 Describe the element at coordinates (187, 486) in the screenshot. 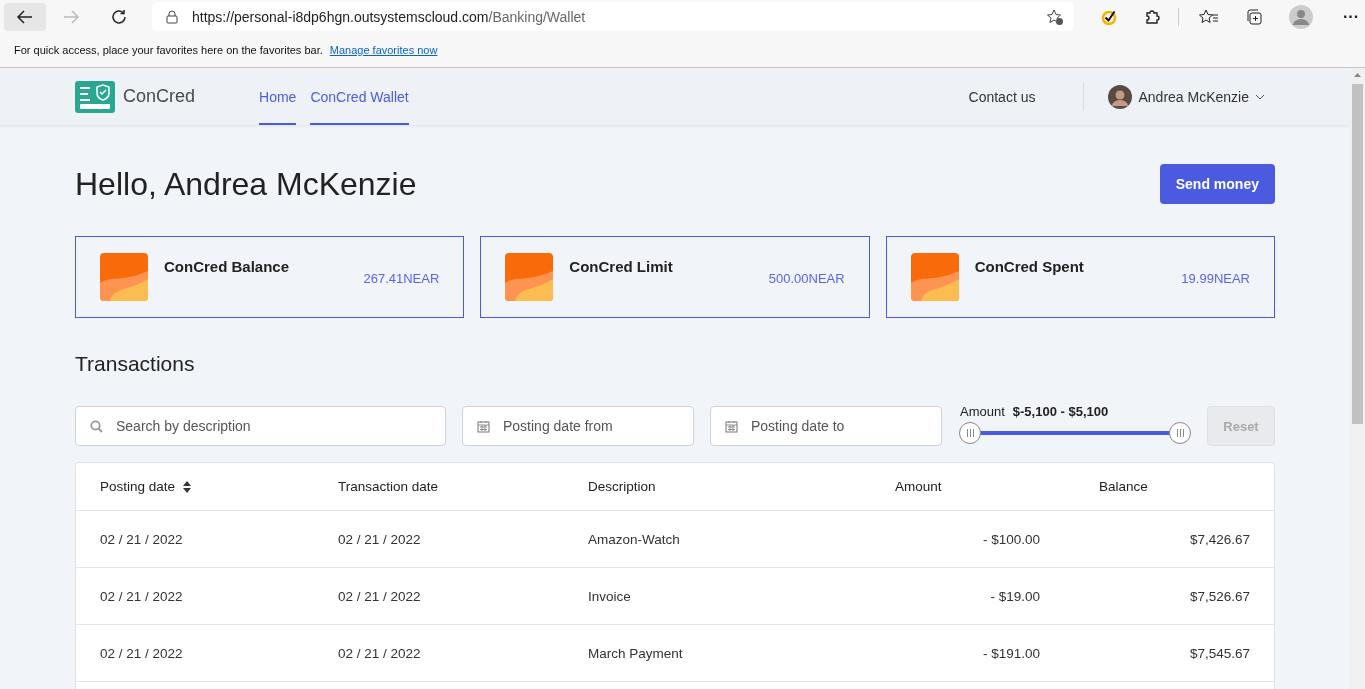

I see `sort-icon` at that location.